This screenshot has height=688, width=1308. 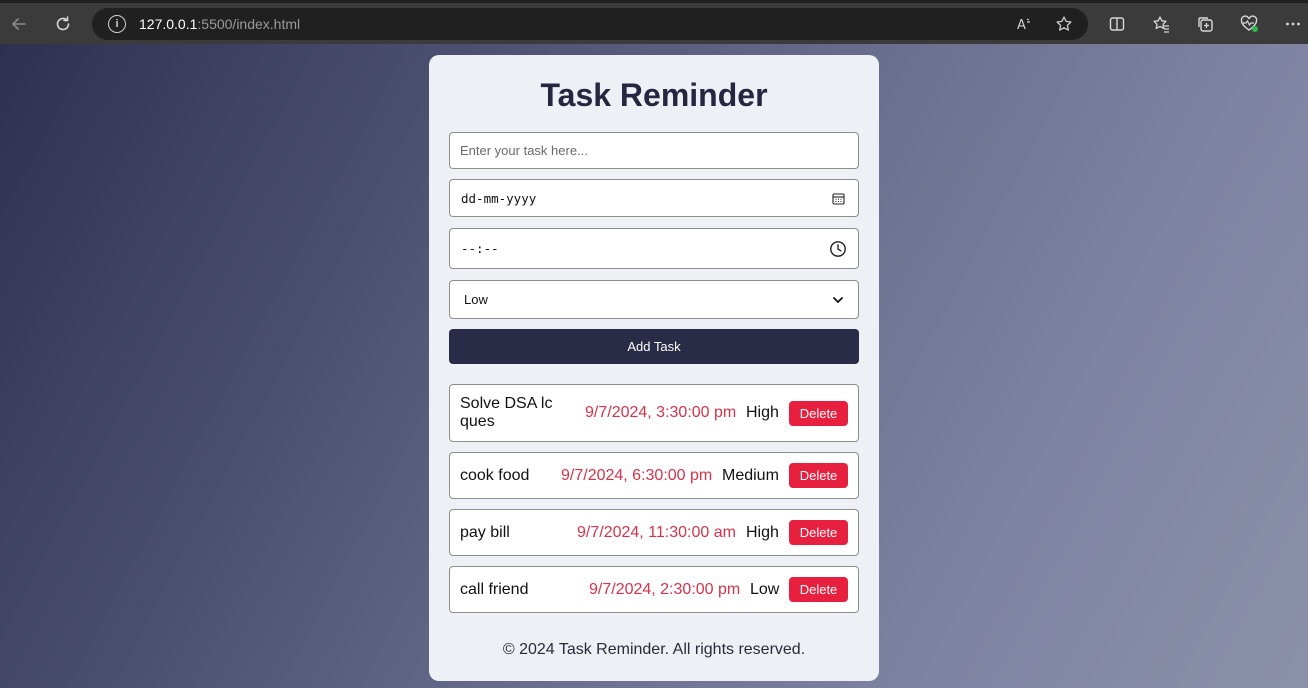 What do you see at coordinates (661, 412) in the screenshot?
I see `task-datetime: 9/7/2024, 3:30:00 pm` at bounding box center [661, 412].